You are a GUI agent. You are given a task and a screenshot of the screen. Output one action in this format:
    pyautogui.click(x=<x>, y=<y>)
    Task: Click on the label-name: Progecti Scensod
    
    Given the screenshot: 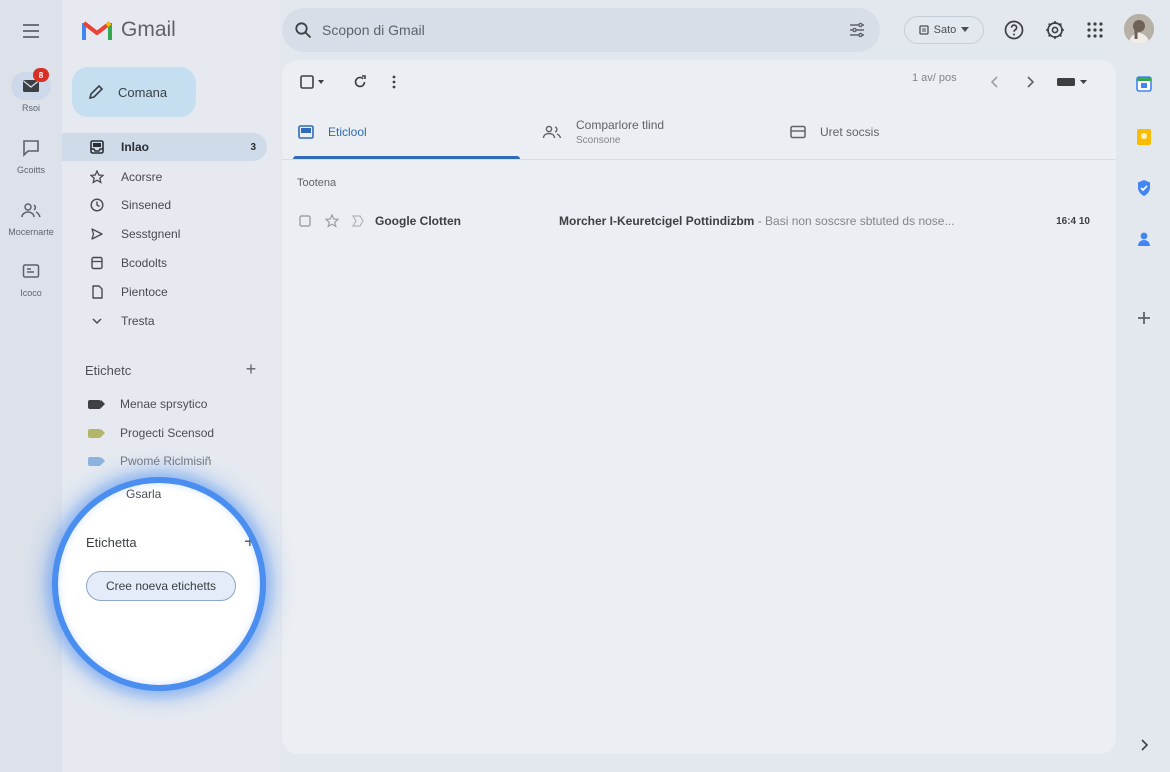 What is the action you would take?
    pyautogui.click(x=167, y=433)
    